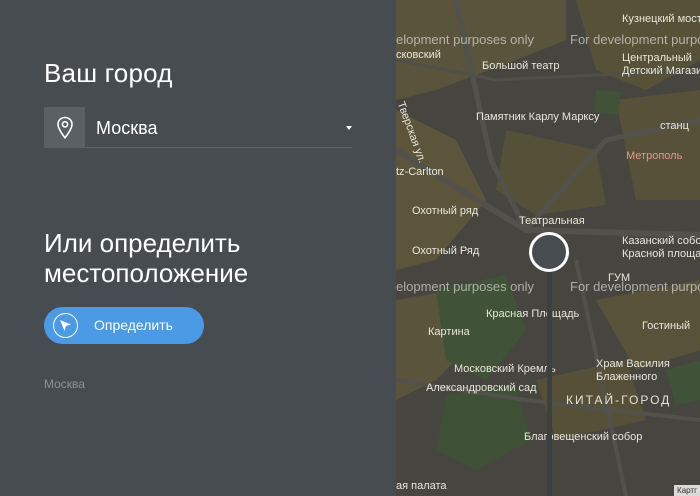 The image size is (700, 496). What do you see at coordinates (687, 490) in the screenshot?
I see `map-credit: Картг` at bounding box center [687, 490].